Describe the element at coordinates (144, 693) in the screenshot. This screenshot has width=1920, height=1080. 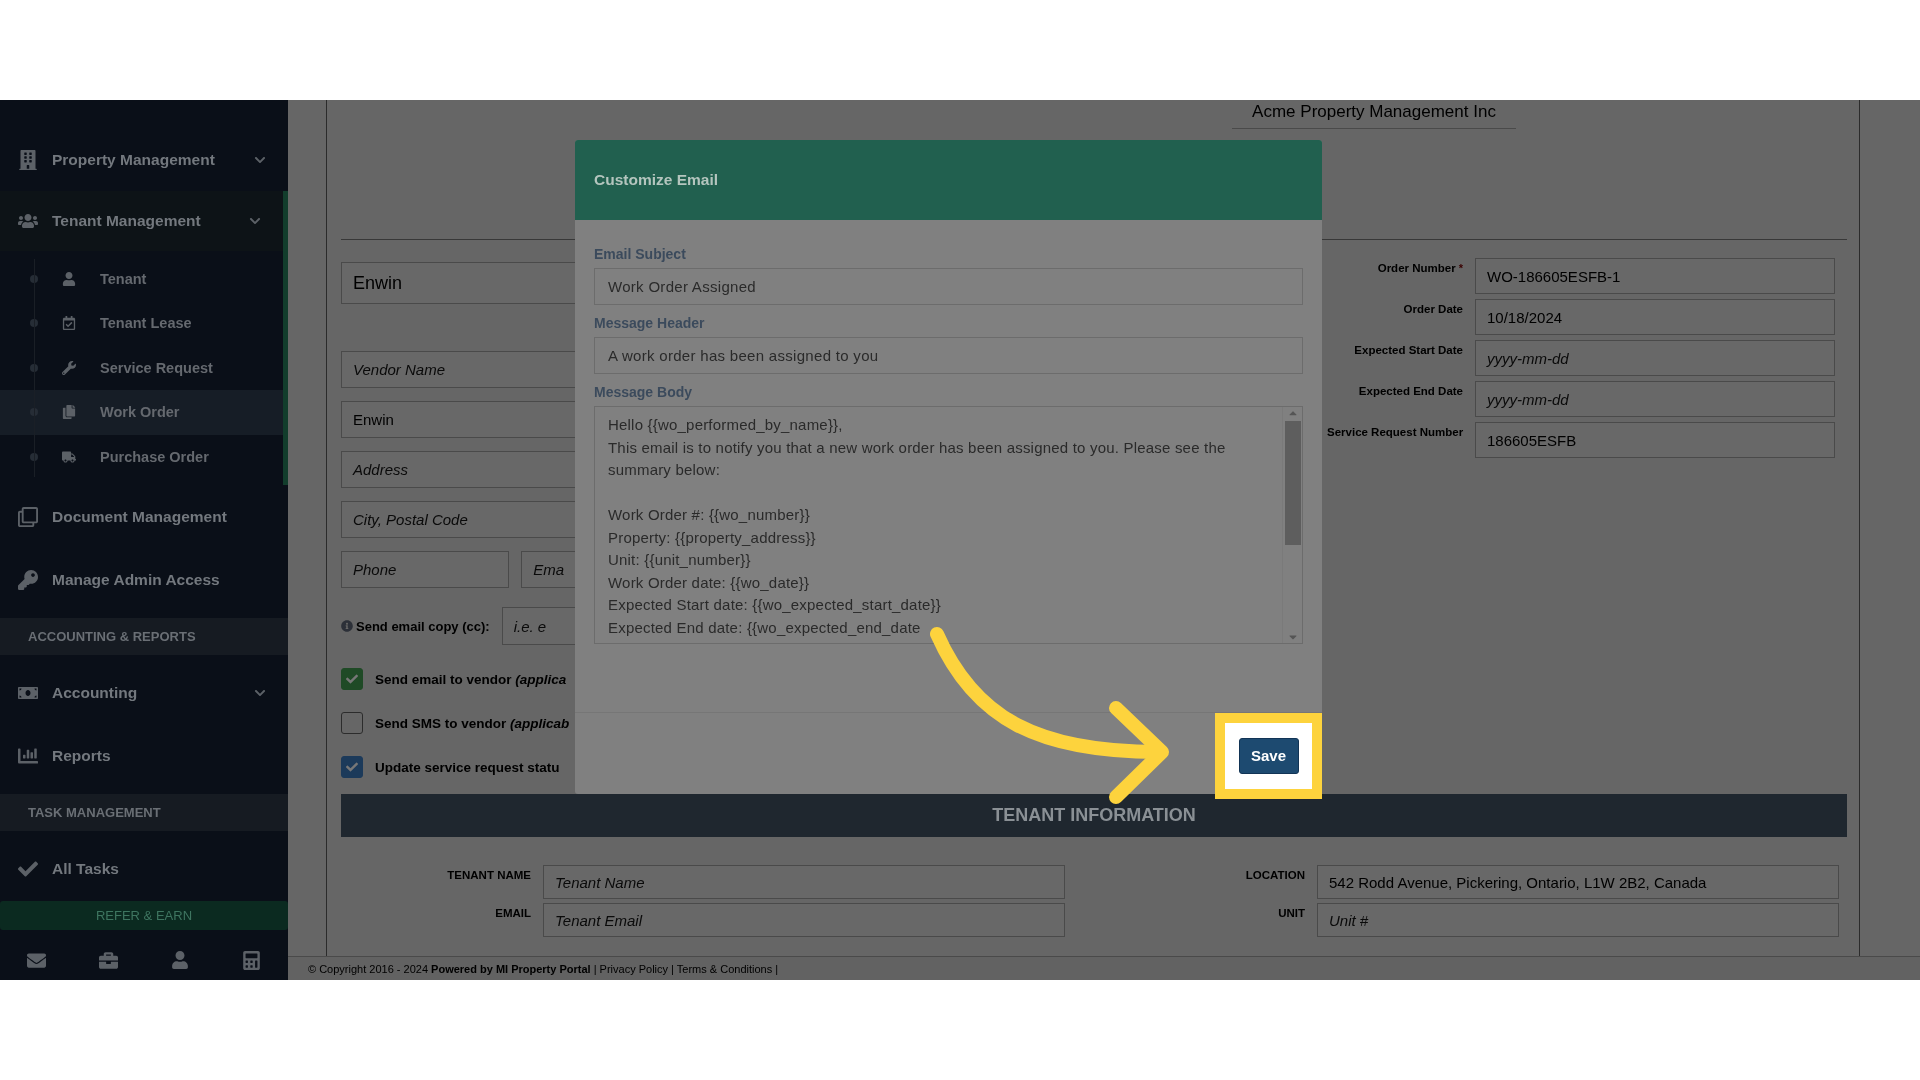
I see `sidebar-item: Accounting` at that location.